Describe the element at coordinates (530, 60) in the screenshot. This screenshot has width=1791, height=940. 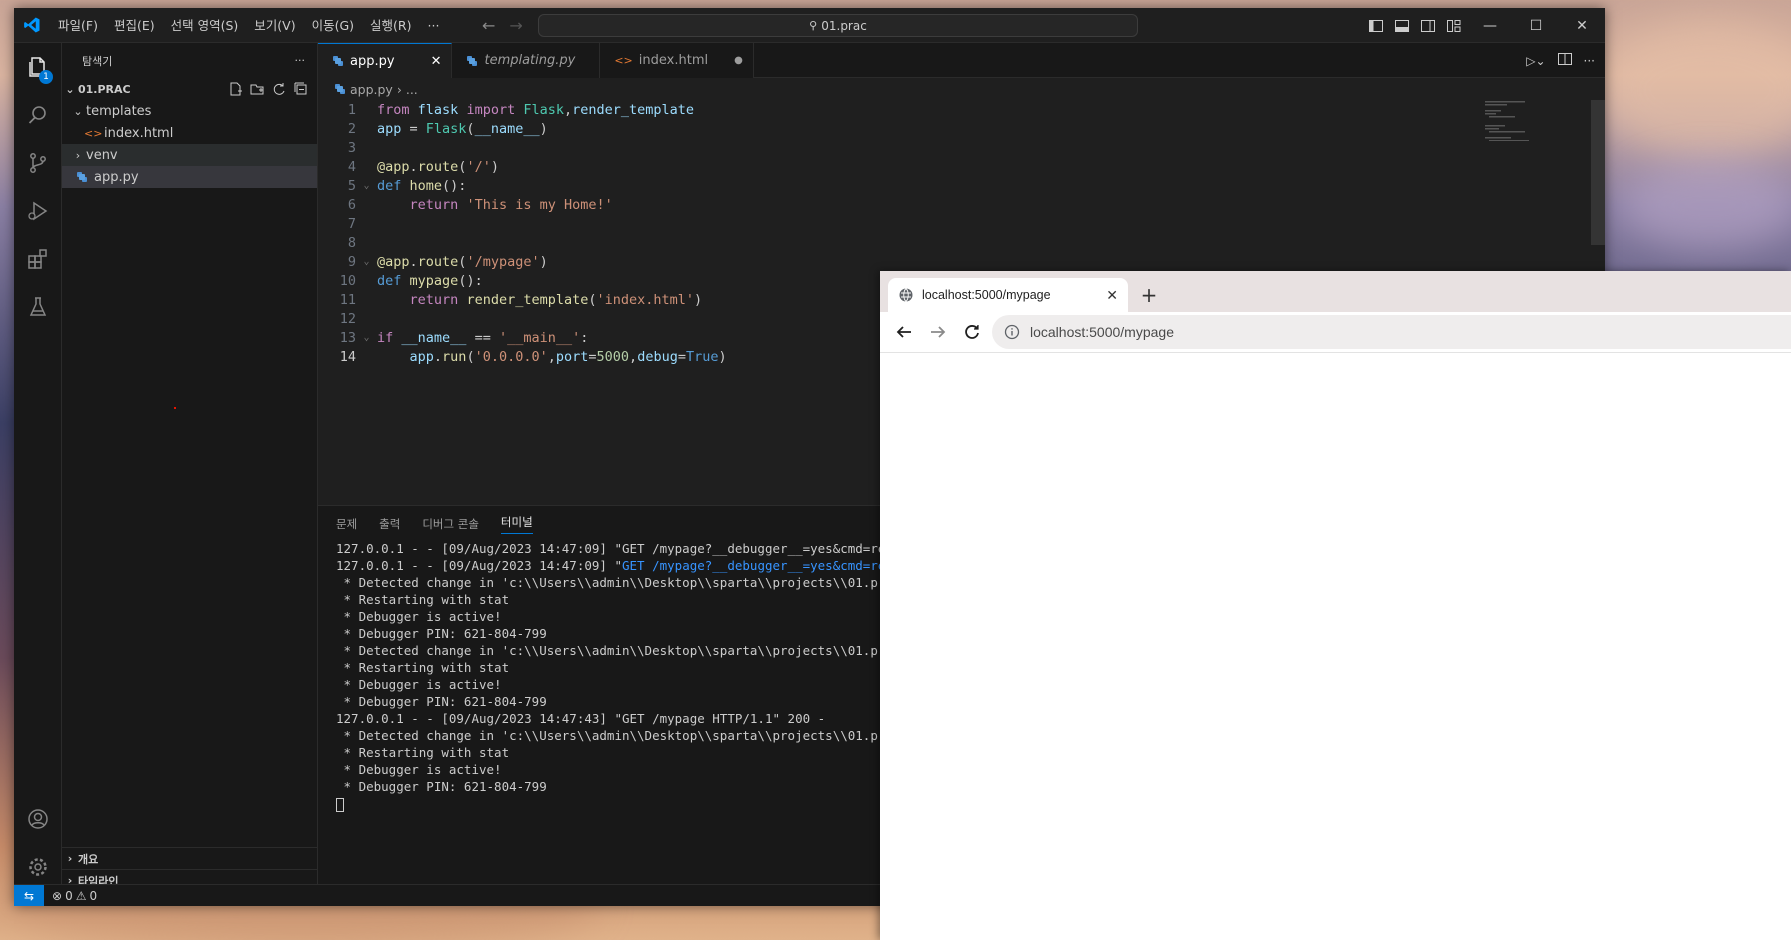
I see `tab-label: templating.py` at that location.